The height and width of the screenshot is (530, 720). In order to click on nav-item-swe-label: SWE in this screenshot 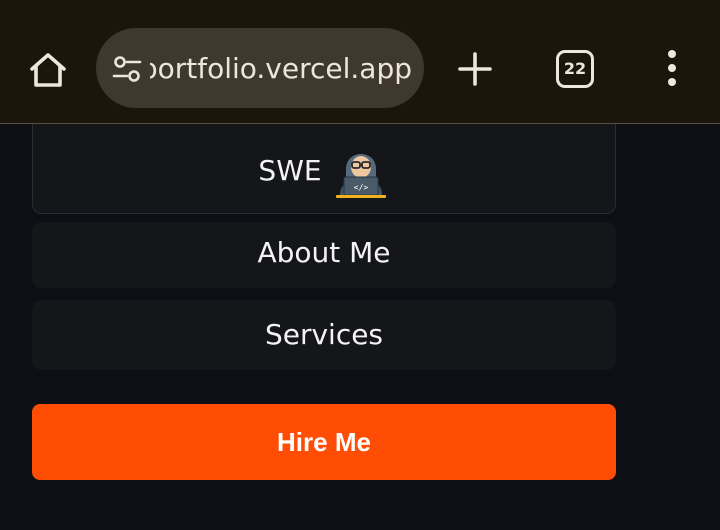, I will do `click(290, 170)`.